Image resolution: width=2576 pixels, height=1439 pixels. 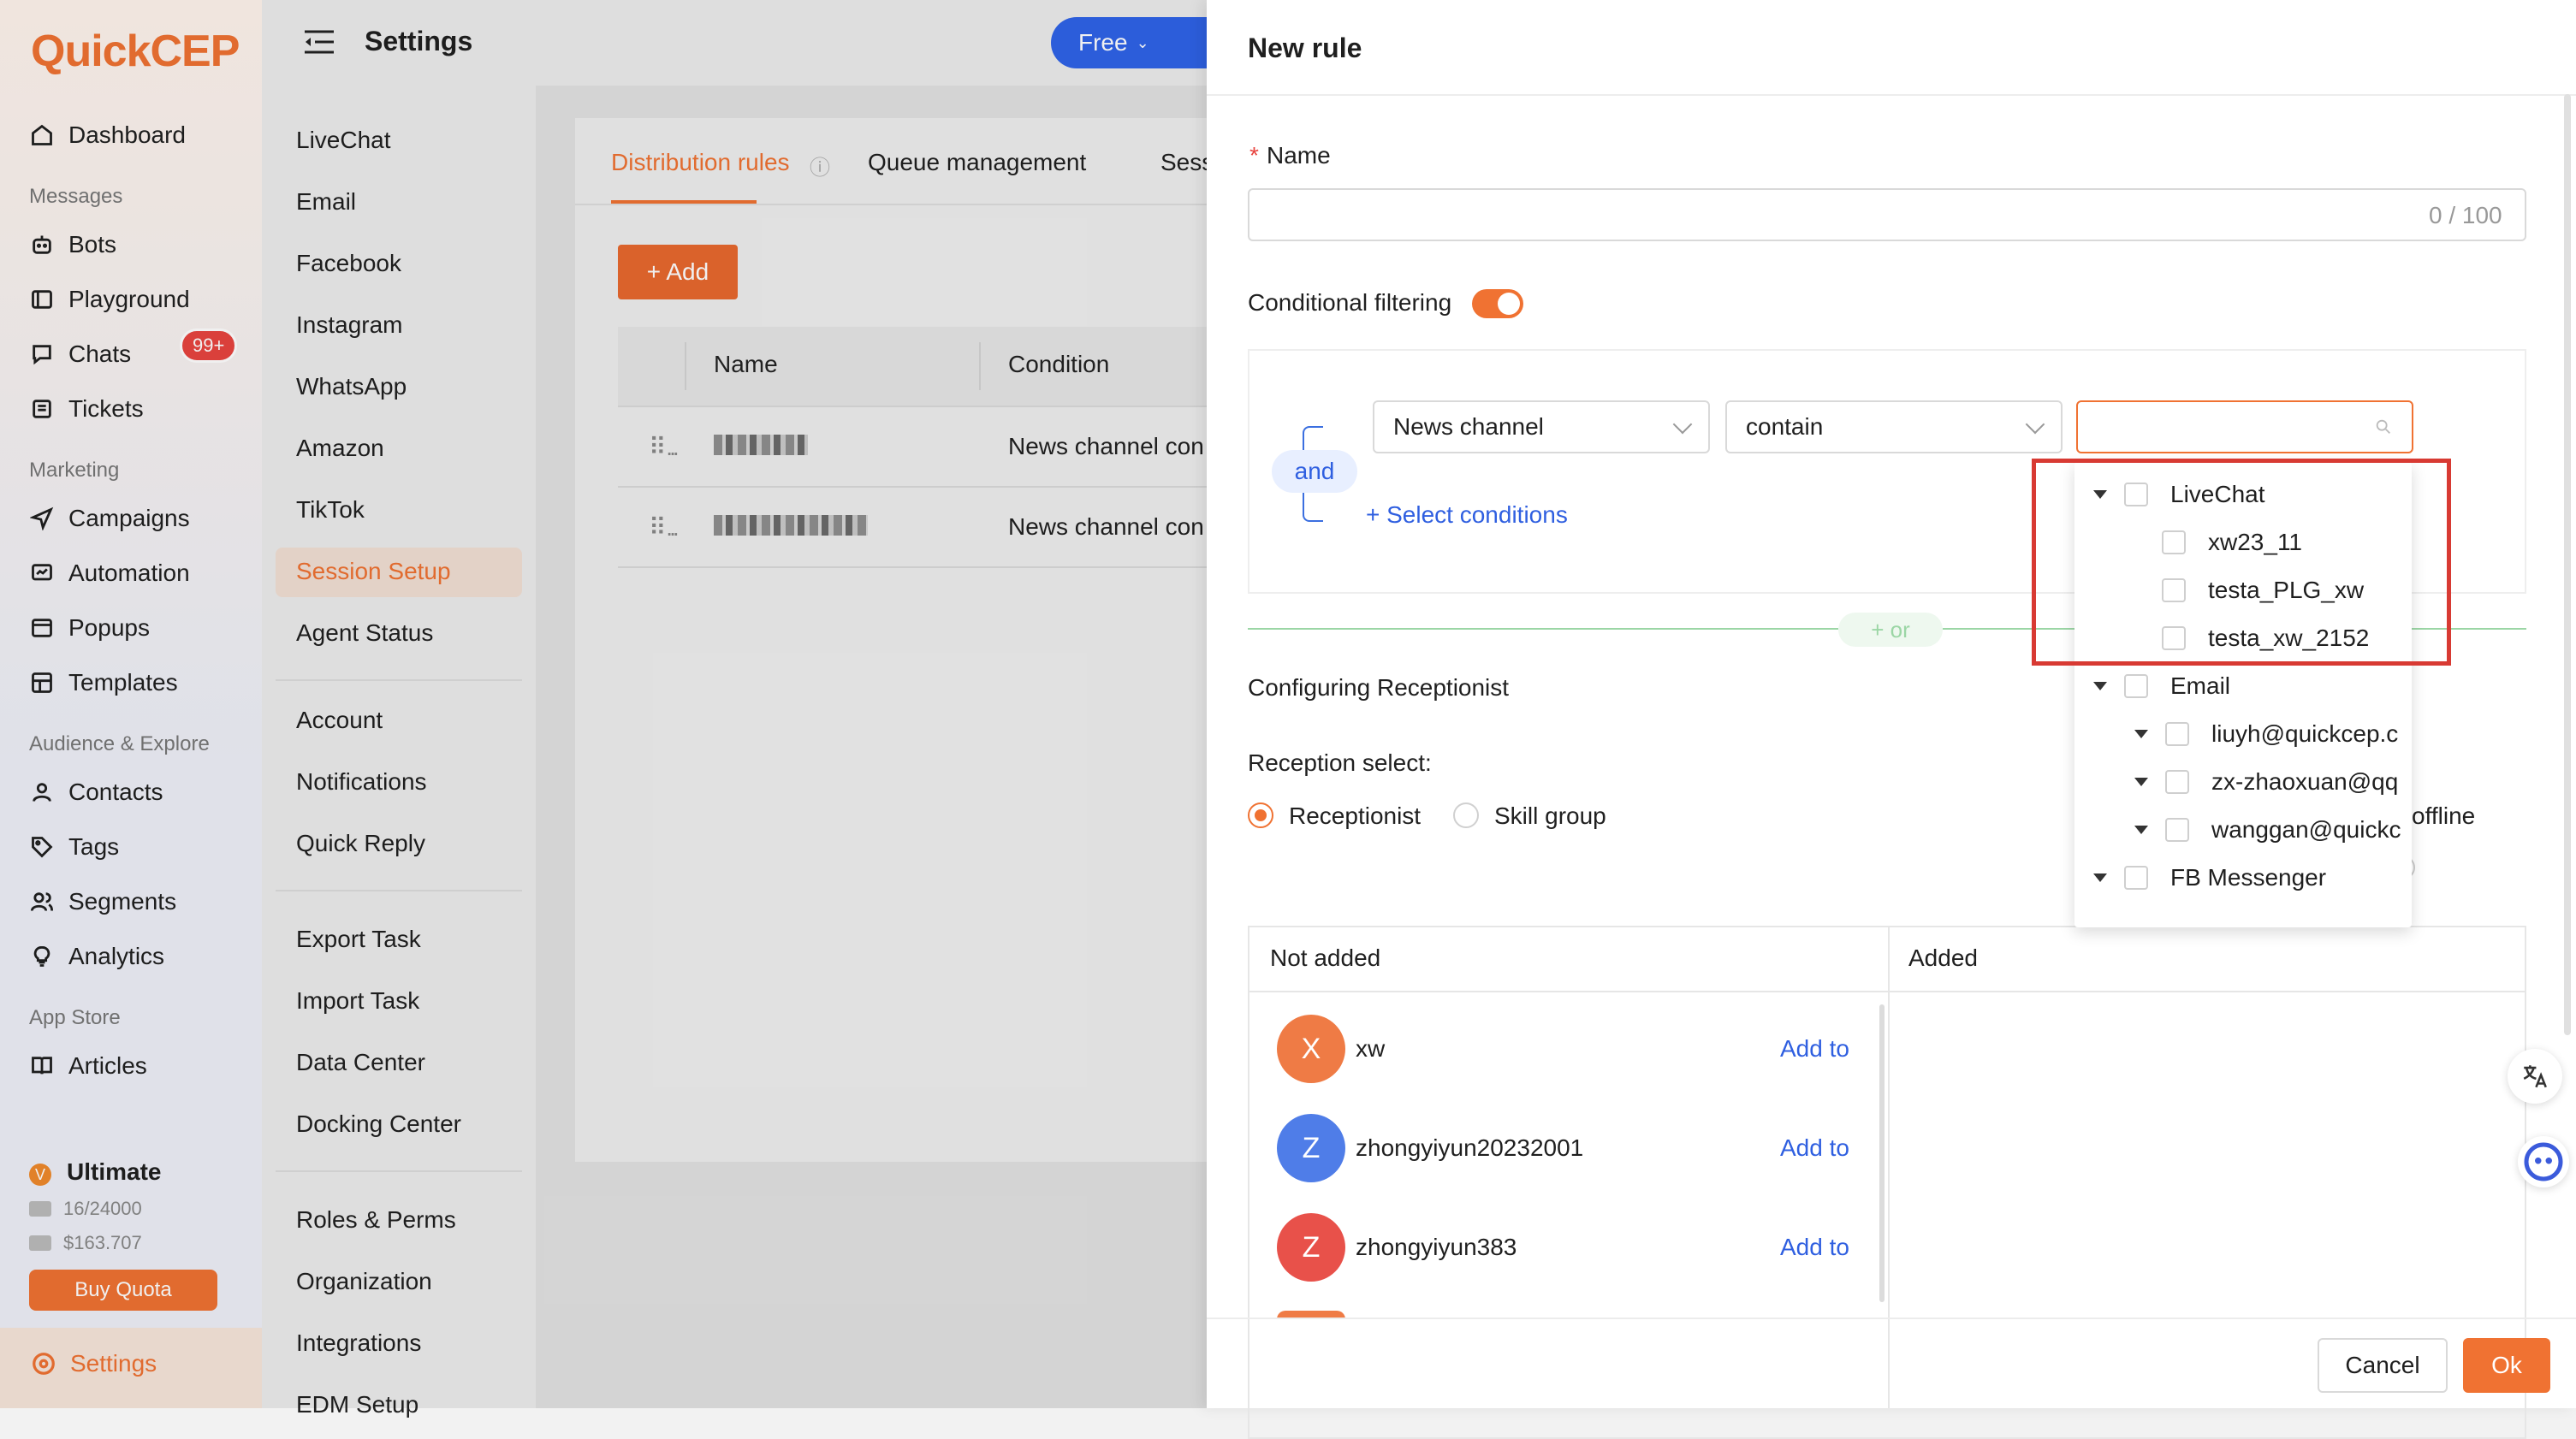 I want to click on not-added-header: Not added, so click(x=1325, y=958).